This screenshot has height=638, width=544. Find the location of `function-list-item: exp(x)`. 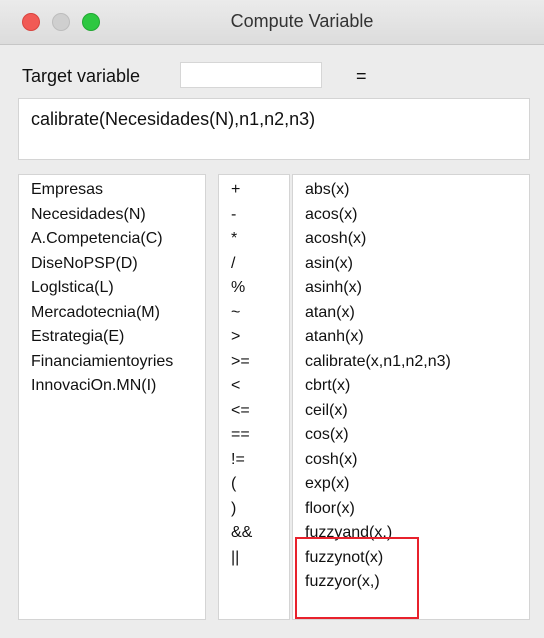

function-list-item: exp(x) is located at coordinates (411, 484).